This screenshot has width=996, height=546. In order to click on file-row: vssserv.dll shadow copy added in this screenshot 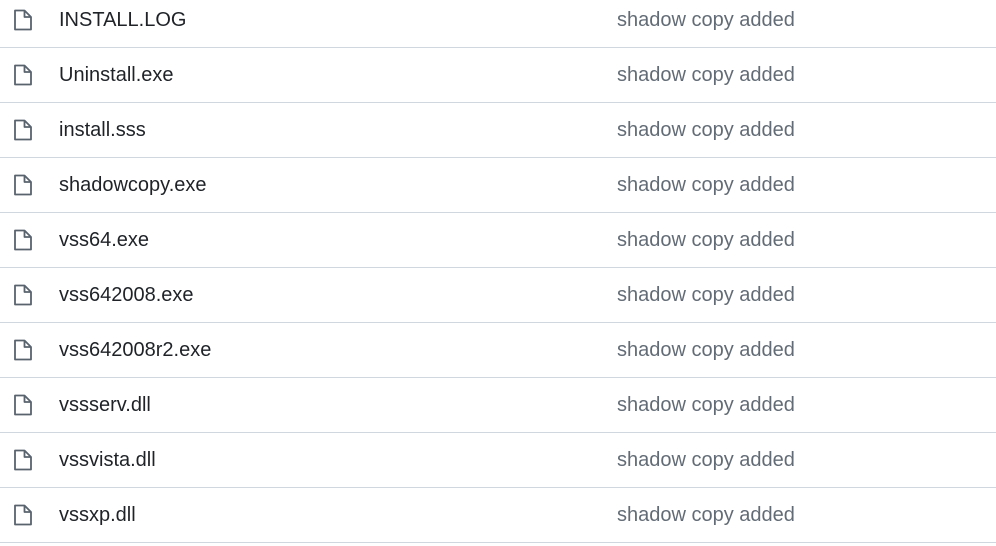, I will do `click(498, 405)`.